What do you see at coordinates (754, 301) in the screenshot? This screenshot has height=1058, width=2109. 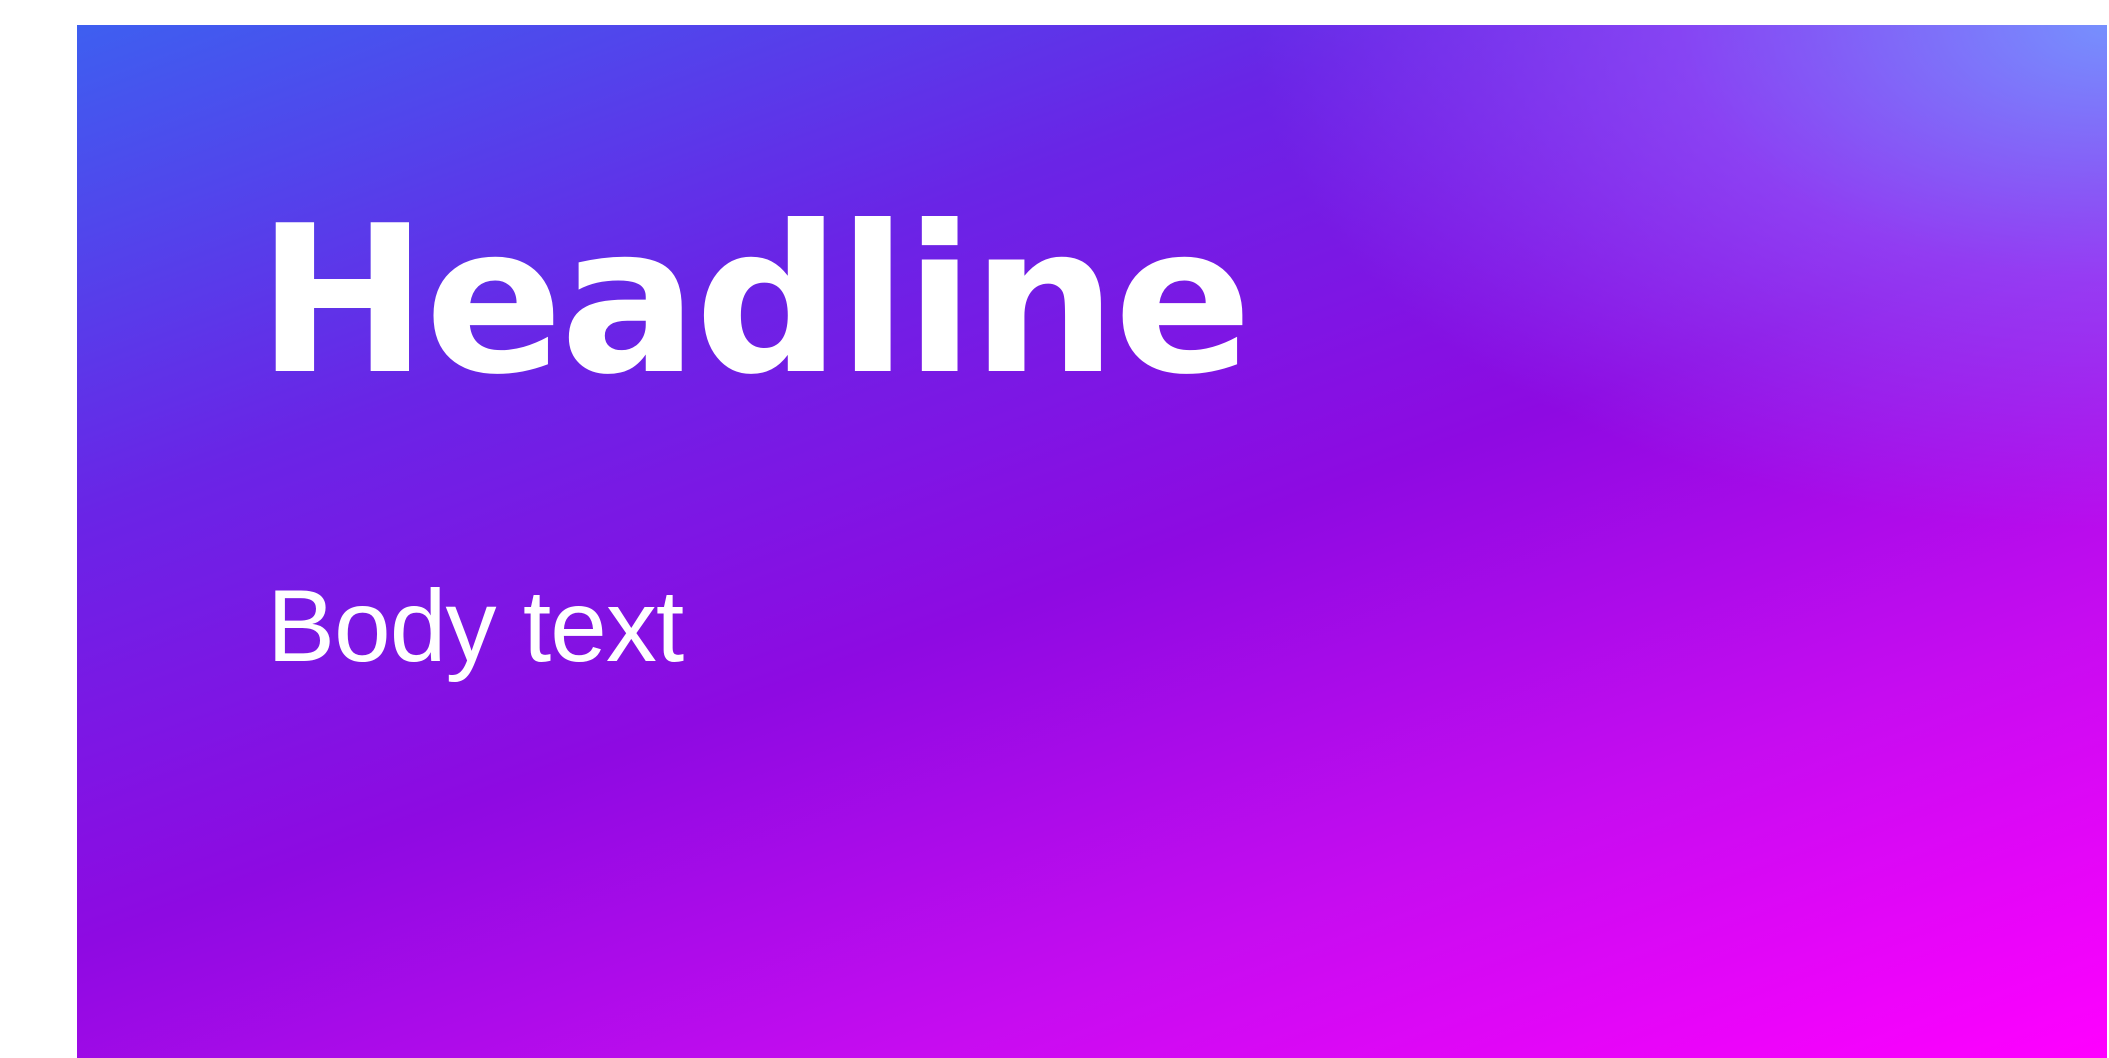 I see `headline: Headline` at bounding box center [754, 301].